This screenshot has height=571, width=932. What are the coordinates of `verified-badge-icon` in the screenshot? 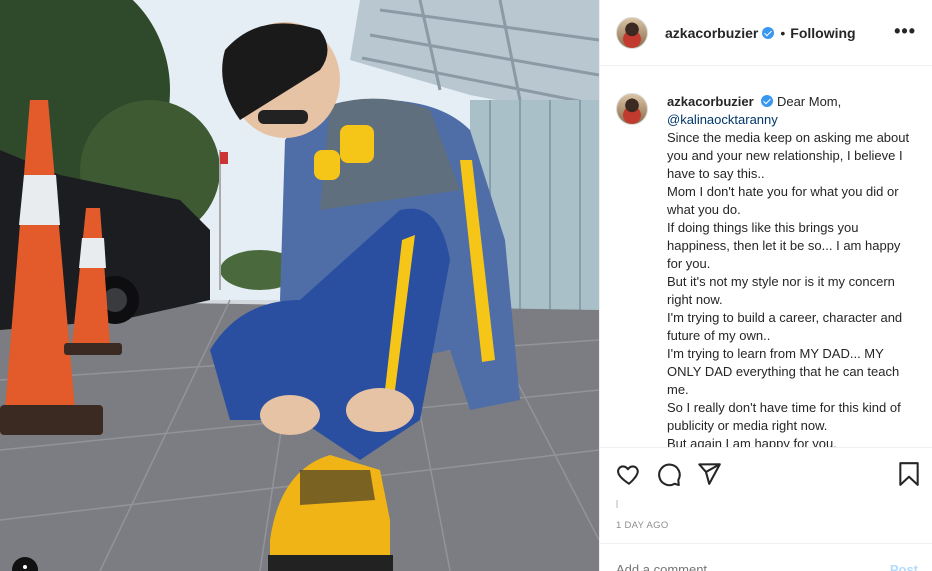 It's located at (768, 32).